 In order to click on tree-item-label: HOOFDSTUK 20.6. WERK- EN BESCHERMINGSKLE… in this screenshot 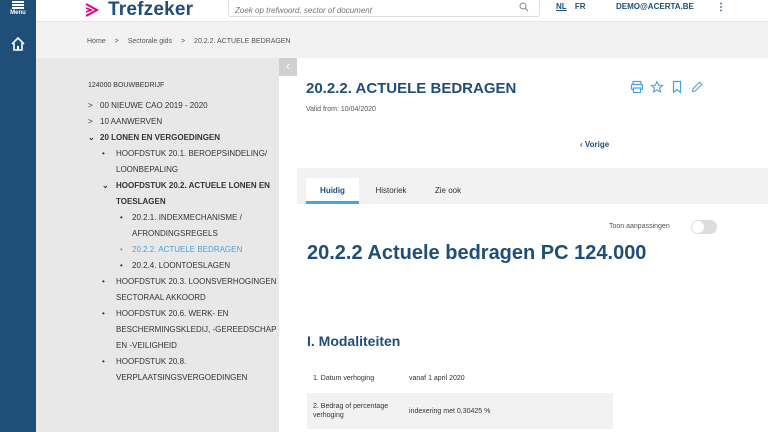, I will do `click(196, 329)`.